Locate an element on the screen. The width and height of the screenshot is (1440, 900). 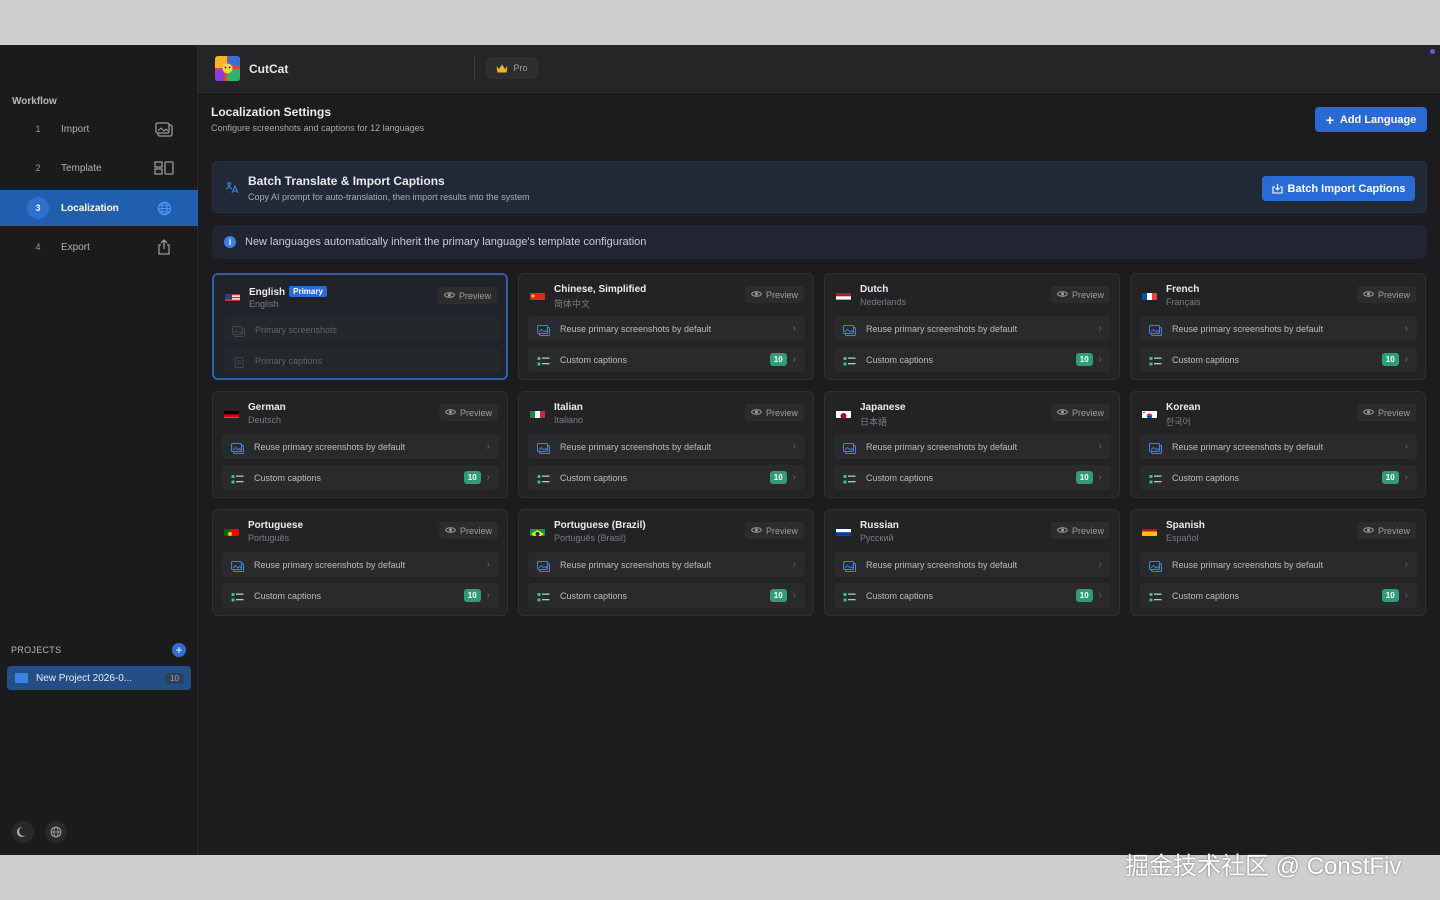
workflow-label: Workflow is located at coordinates (34, 101).